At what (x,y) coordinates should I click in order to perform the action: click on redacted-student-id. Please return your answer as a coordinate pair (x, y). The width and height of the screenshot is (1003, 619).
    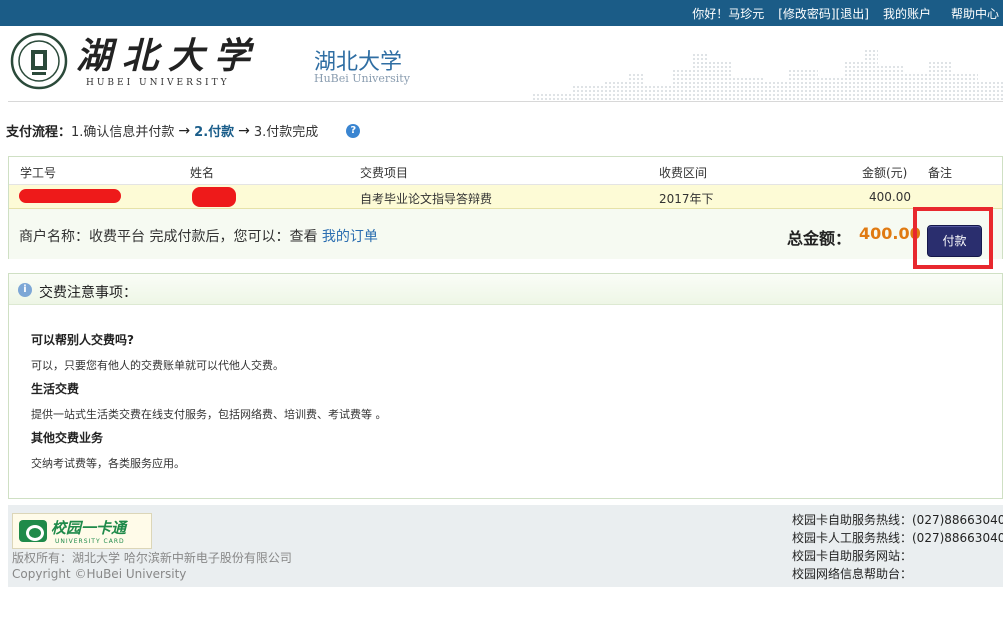
    Looking at the image, I should click on (70, 196).